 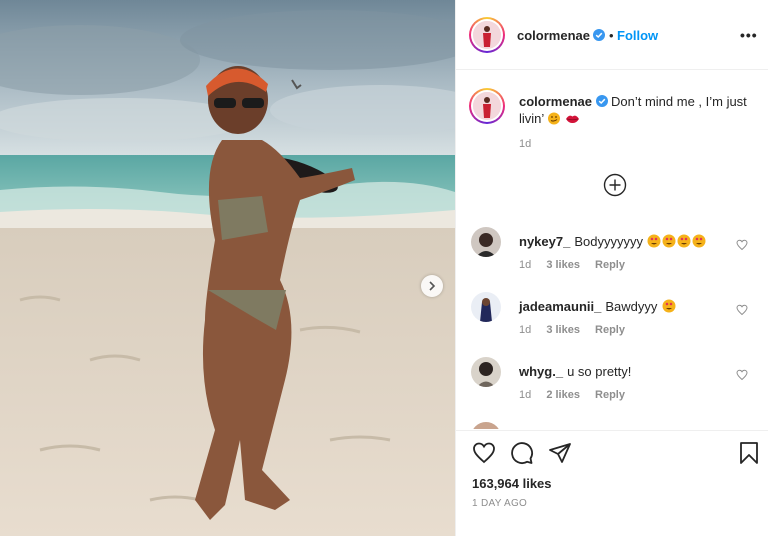 I want to click on comment-item: jadeamaunii_ Bawdyyy 1d 3 likes Reply, so click(x=612, y=322).